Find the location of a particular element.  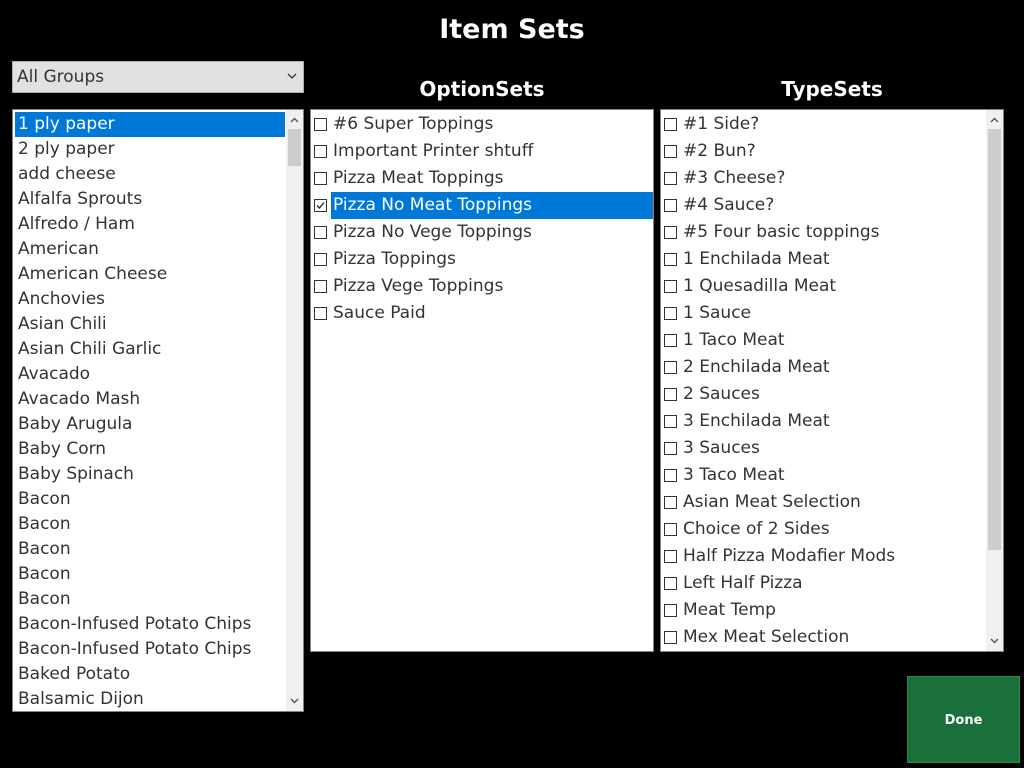

checkbox-label: 1 Sauce is located at coordinates (716, 313).